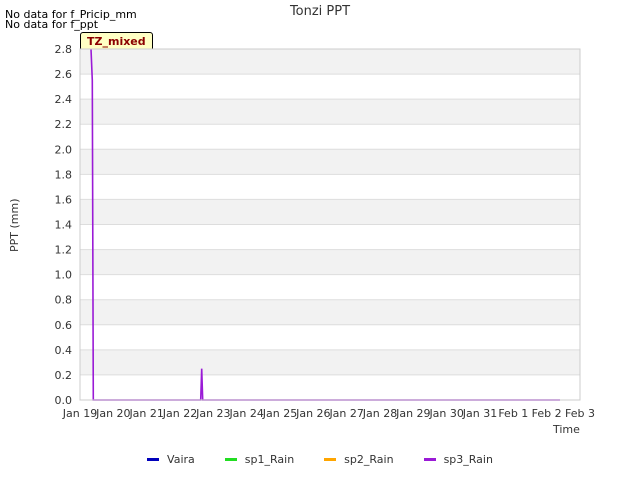 The height and width of the screenshot is (480, 640). I want to click on y-tick-label: 0.8, so click(64, 300).